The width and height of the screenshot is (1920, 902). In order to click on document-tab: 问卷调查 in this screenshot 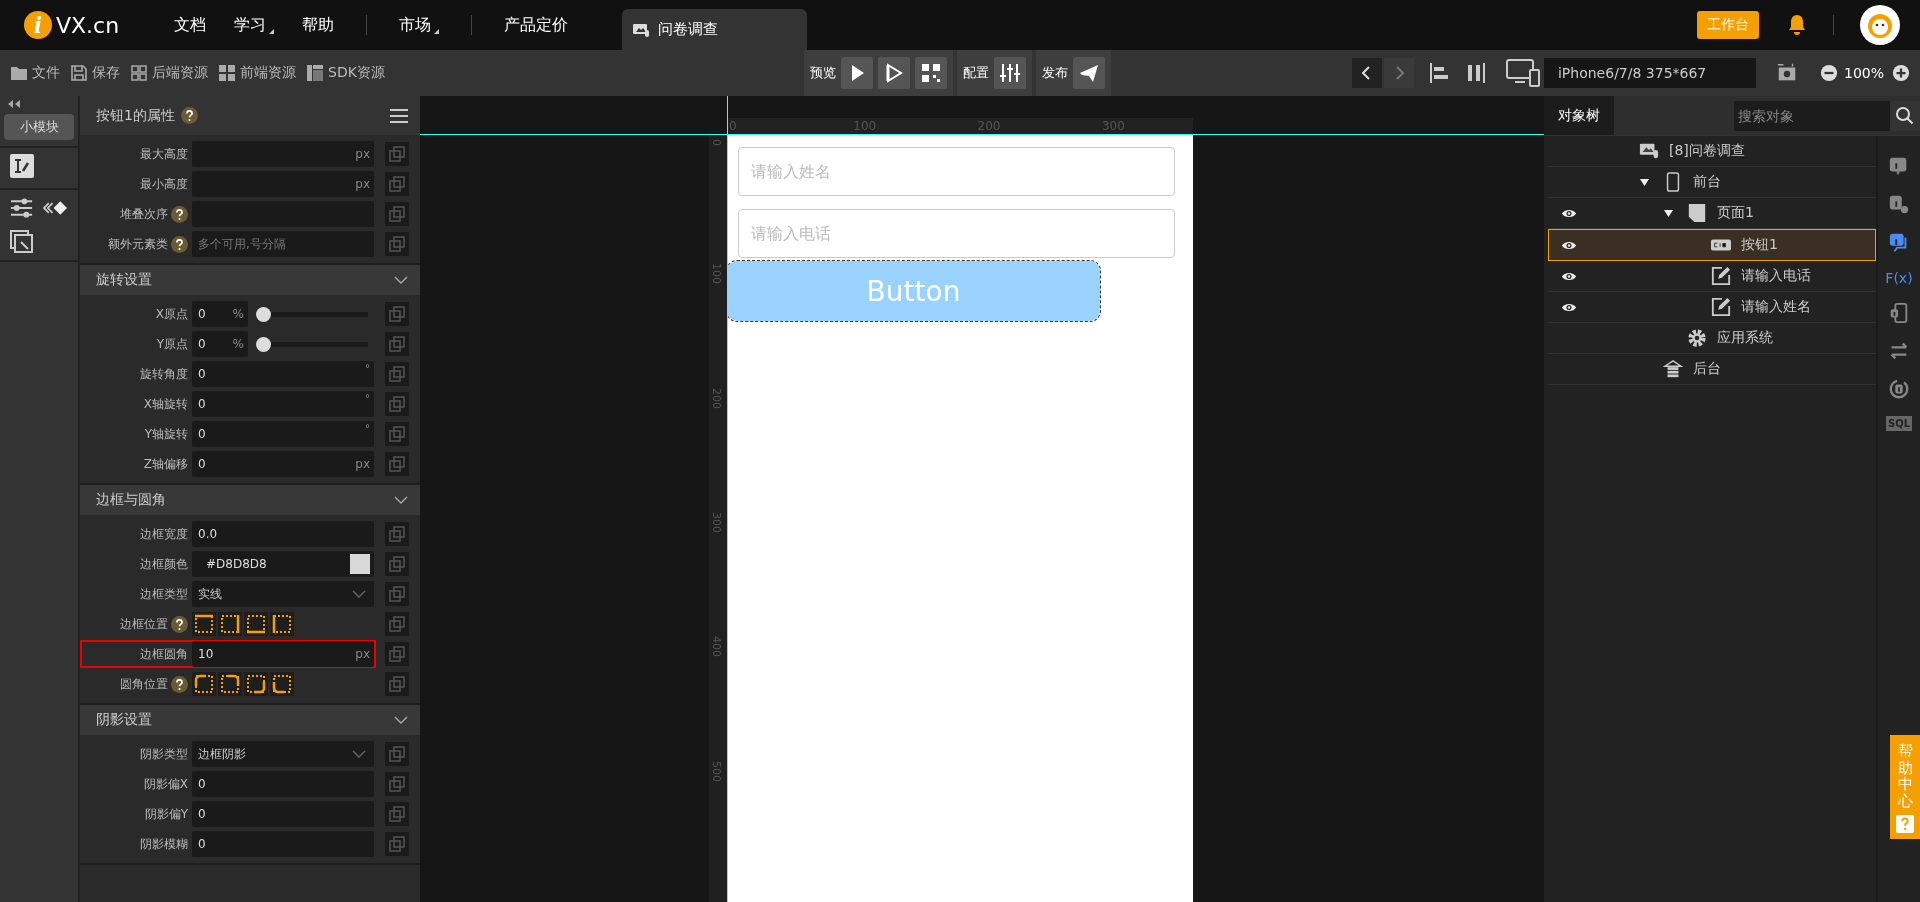, I will do `click(714, 29)`.